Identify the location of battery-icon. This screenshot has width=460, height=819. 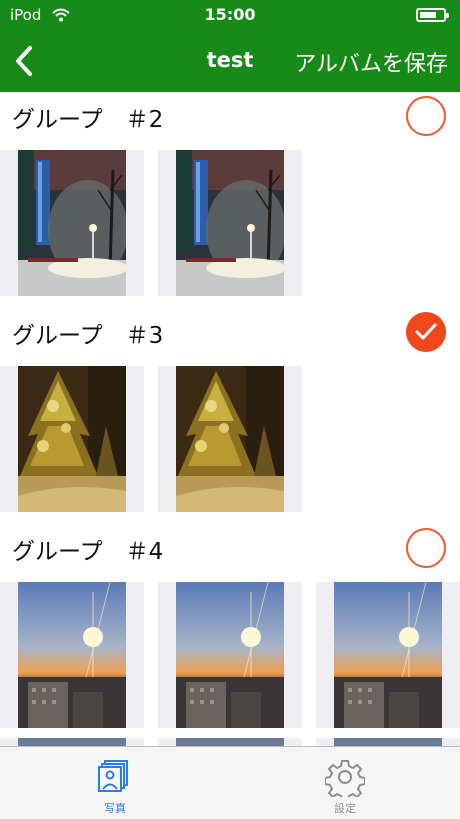
(432, 15).